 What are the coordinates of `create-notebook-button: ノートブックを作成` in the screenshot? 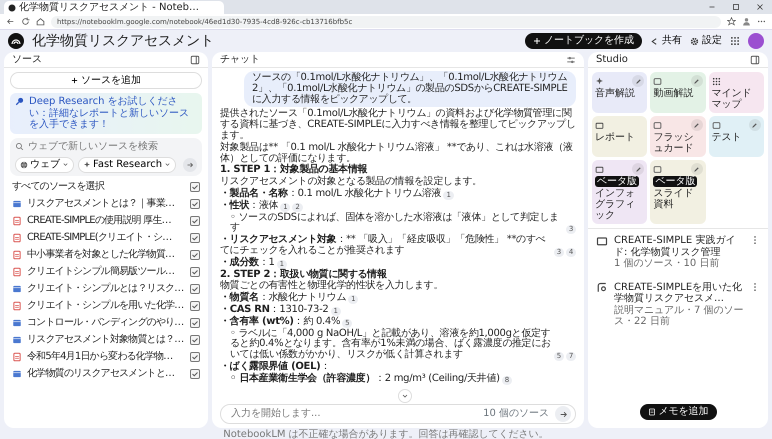 It's located at (583, 41).